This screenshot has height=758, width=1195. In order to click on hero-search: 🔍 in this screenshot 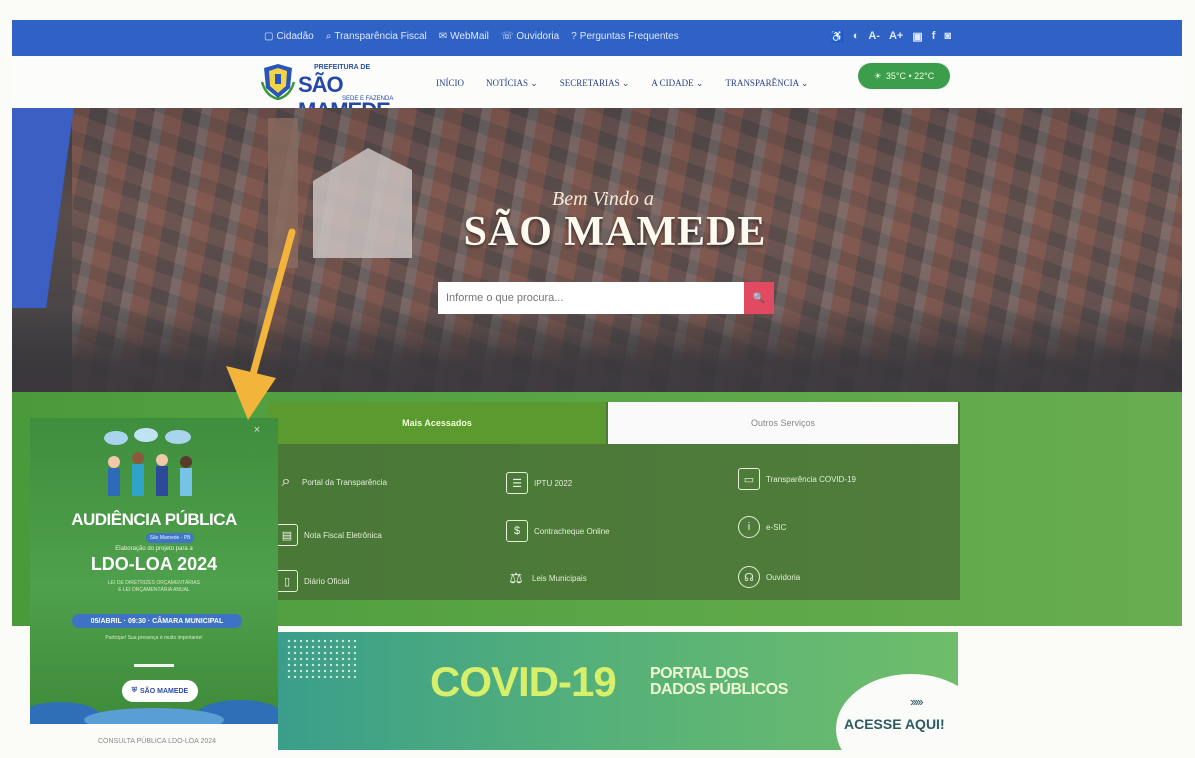, I will do `click(606, 298)`.